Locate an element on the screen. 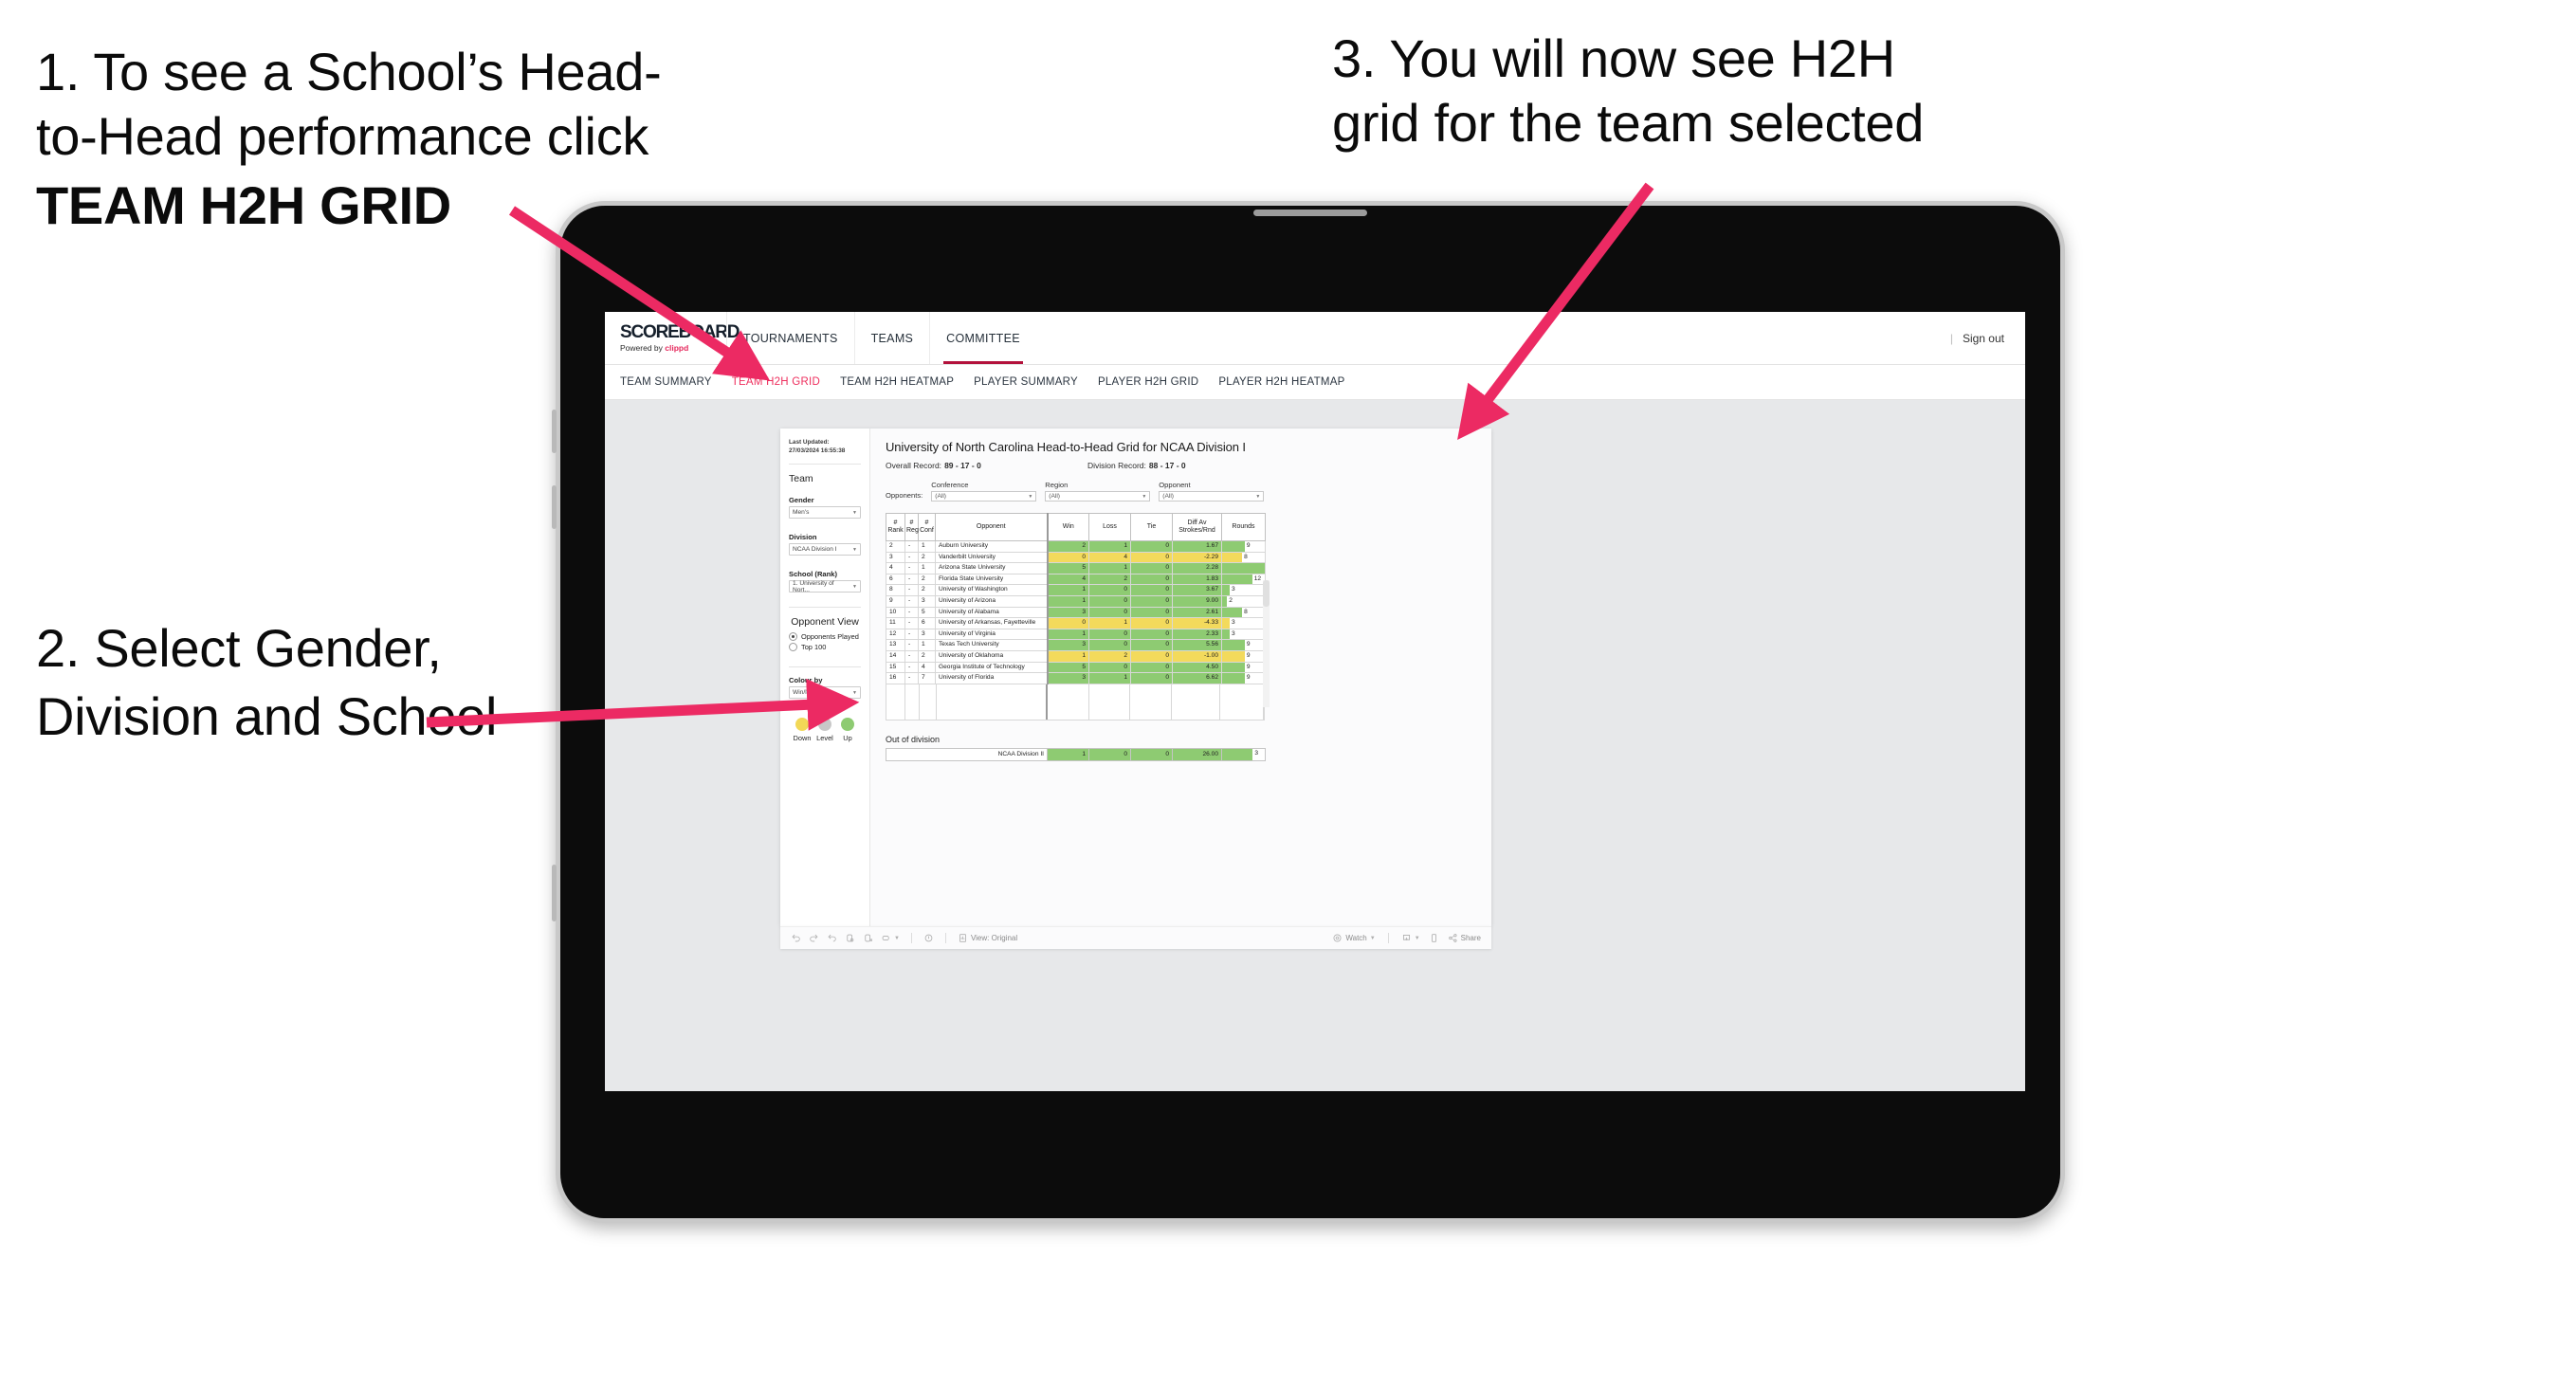 This screenshot has width=2576, height=1386. cell-diff: -4.33 is located at coordinates (1197, 623).